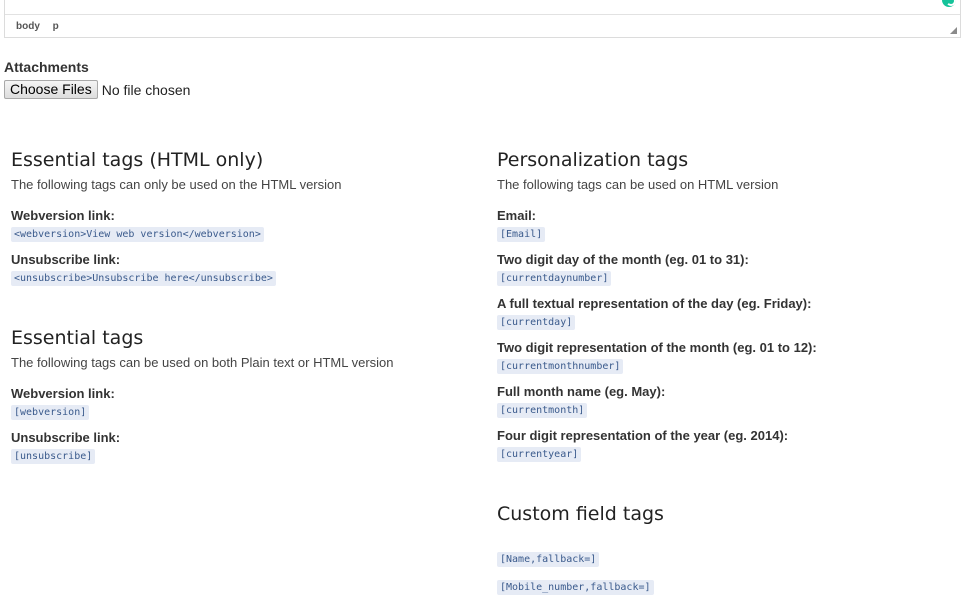 The width and height of the screenshot is (966, 612). Describe the element at coordinates (517, 215) in the screenshot. I see `tag-label: Email:` at that location.